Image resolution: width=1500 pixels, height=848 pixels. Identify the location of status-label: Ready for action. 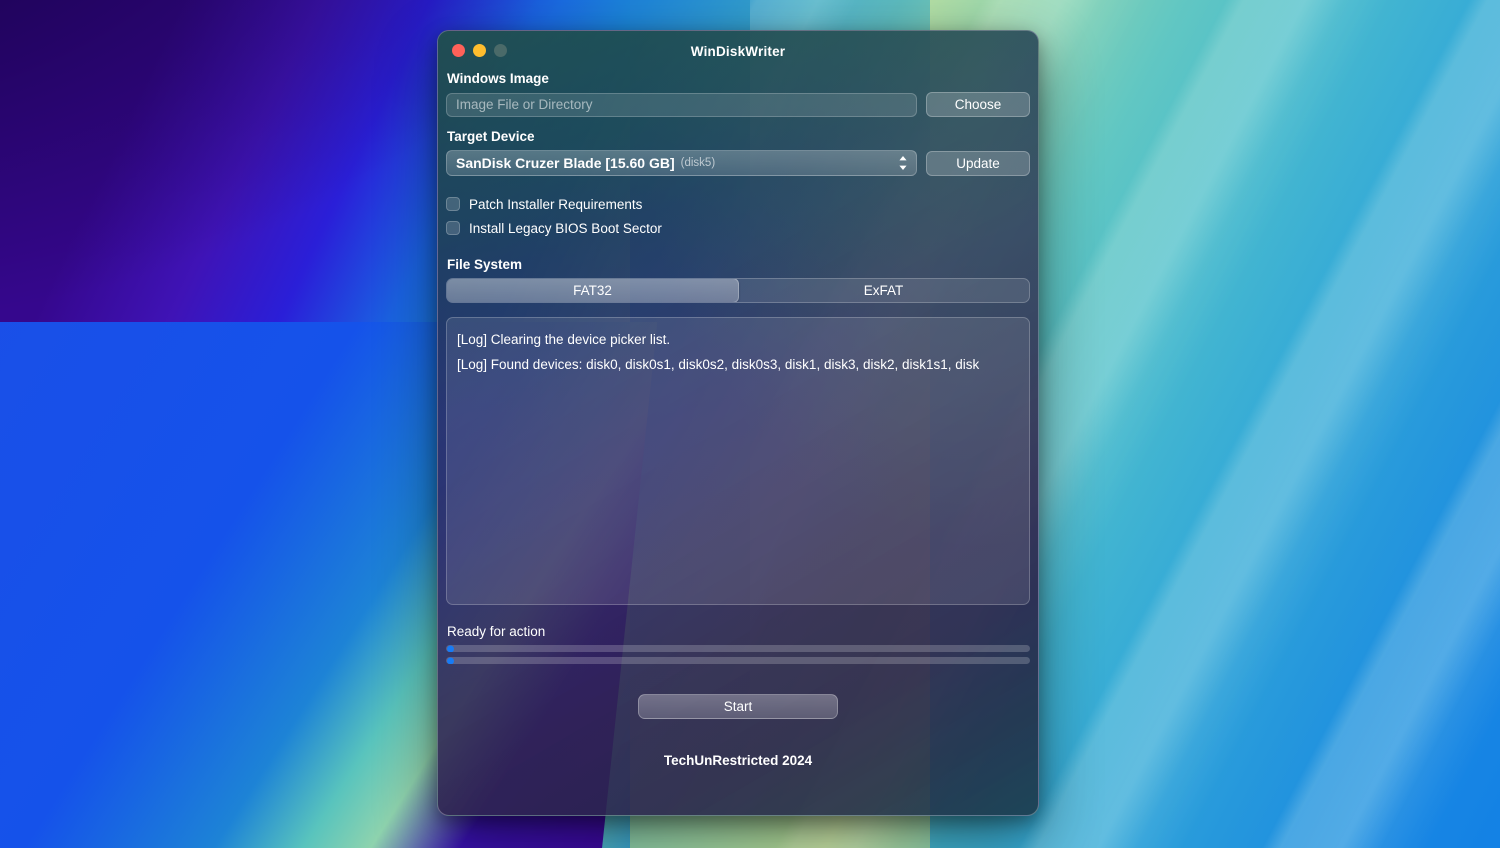
(496, 631).